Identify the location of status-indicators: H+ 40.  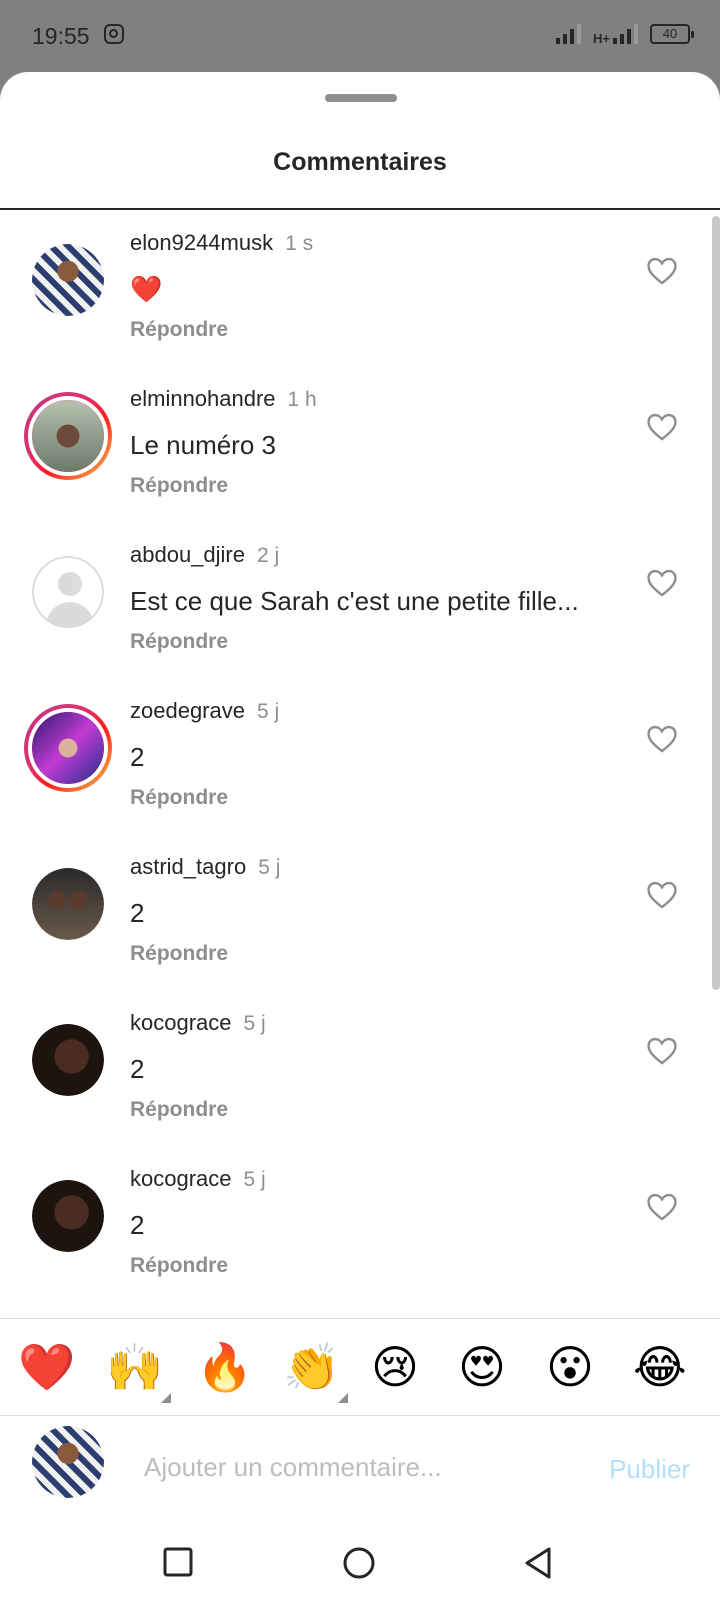
(625, 34).